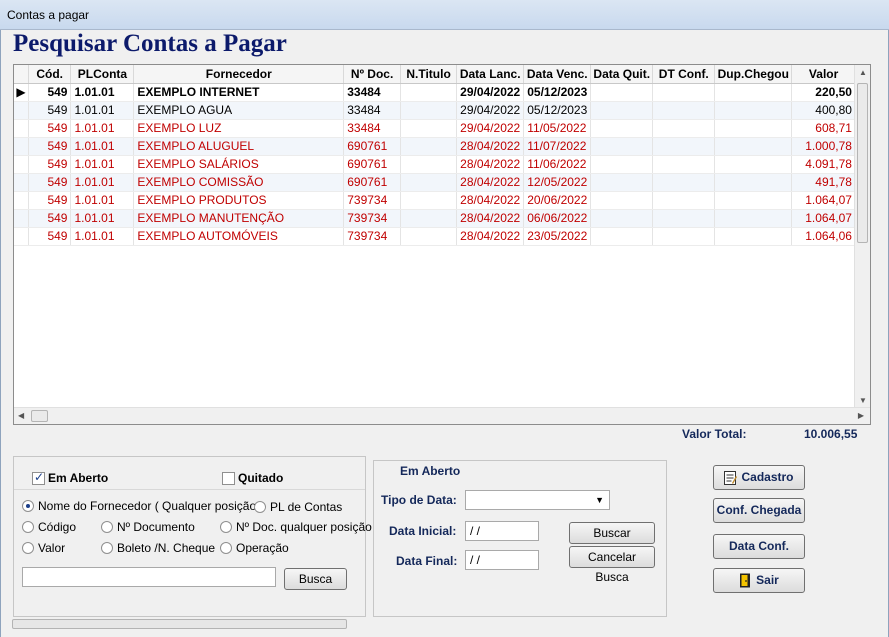 This screenshot has width=889, height=637. What do you see at coordinates (239, 110) in the screenshot?
I see `table-cell: EXEMPLO AGUA` at bounding box center [239, 110].